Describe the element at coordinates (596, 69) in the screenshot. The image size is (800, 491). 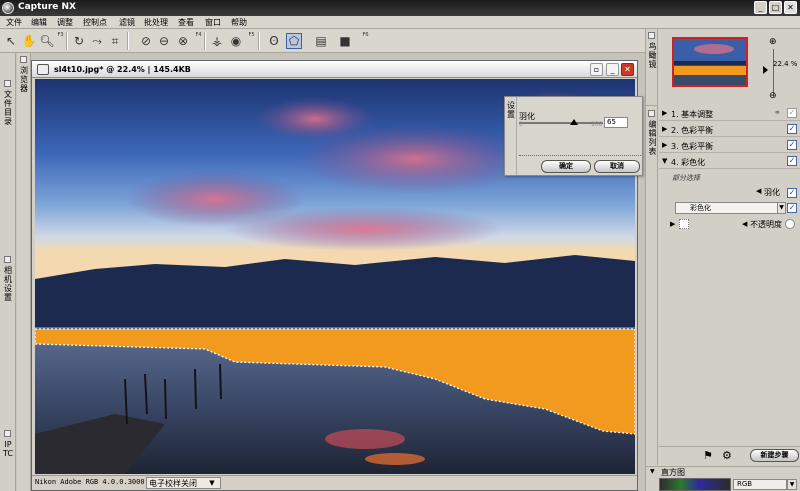
I see `document-restore-button: ▫` at that location.